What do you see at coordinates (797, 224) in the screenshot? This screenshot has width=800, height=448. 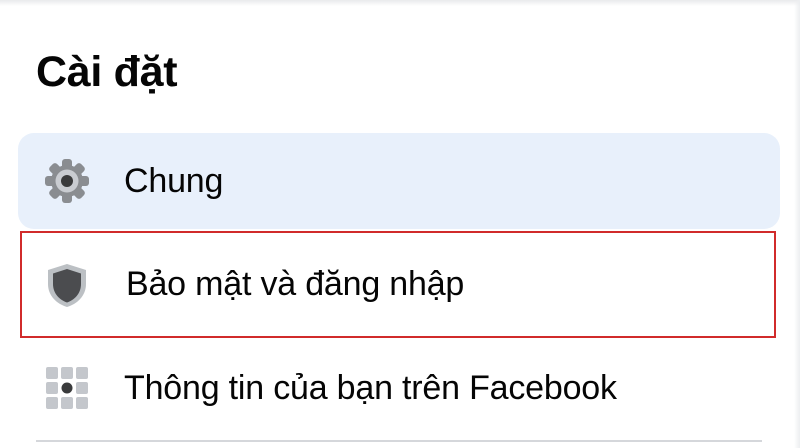 I see `right-edge-shadow` at bounding box center [797, 224].